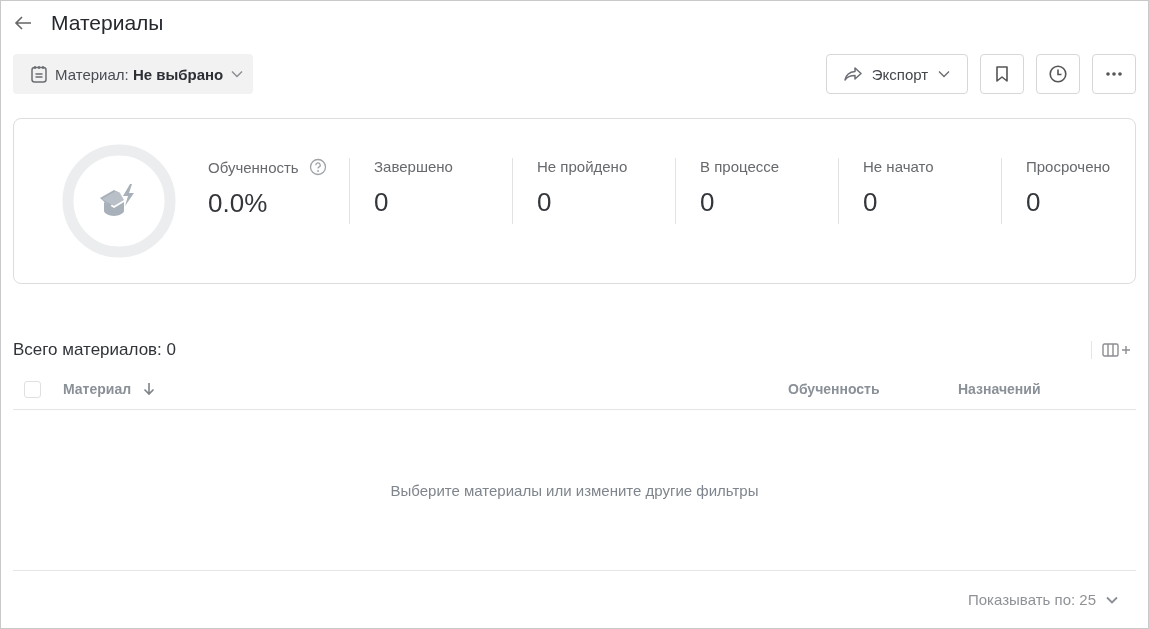 This screenshot has height=629, width=1149. Describe the element at coordinates (149, 389) in the screenshot. I see `sort-down-icon` at that location.